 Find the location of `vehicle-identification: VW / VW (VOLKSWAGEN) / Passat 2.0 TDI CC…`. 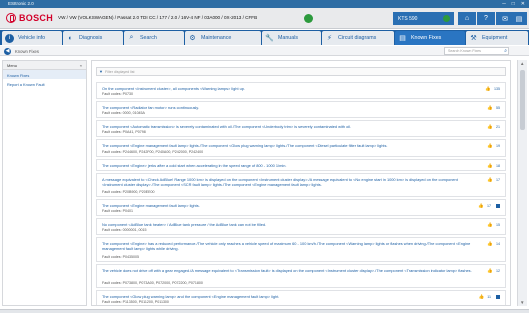

vehicle-identification: VW / VW (VOLKSWAGEN) / Passat 2.0 TDI CC… is located at coordinates (157, 17).